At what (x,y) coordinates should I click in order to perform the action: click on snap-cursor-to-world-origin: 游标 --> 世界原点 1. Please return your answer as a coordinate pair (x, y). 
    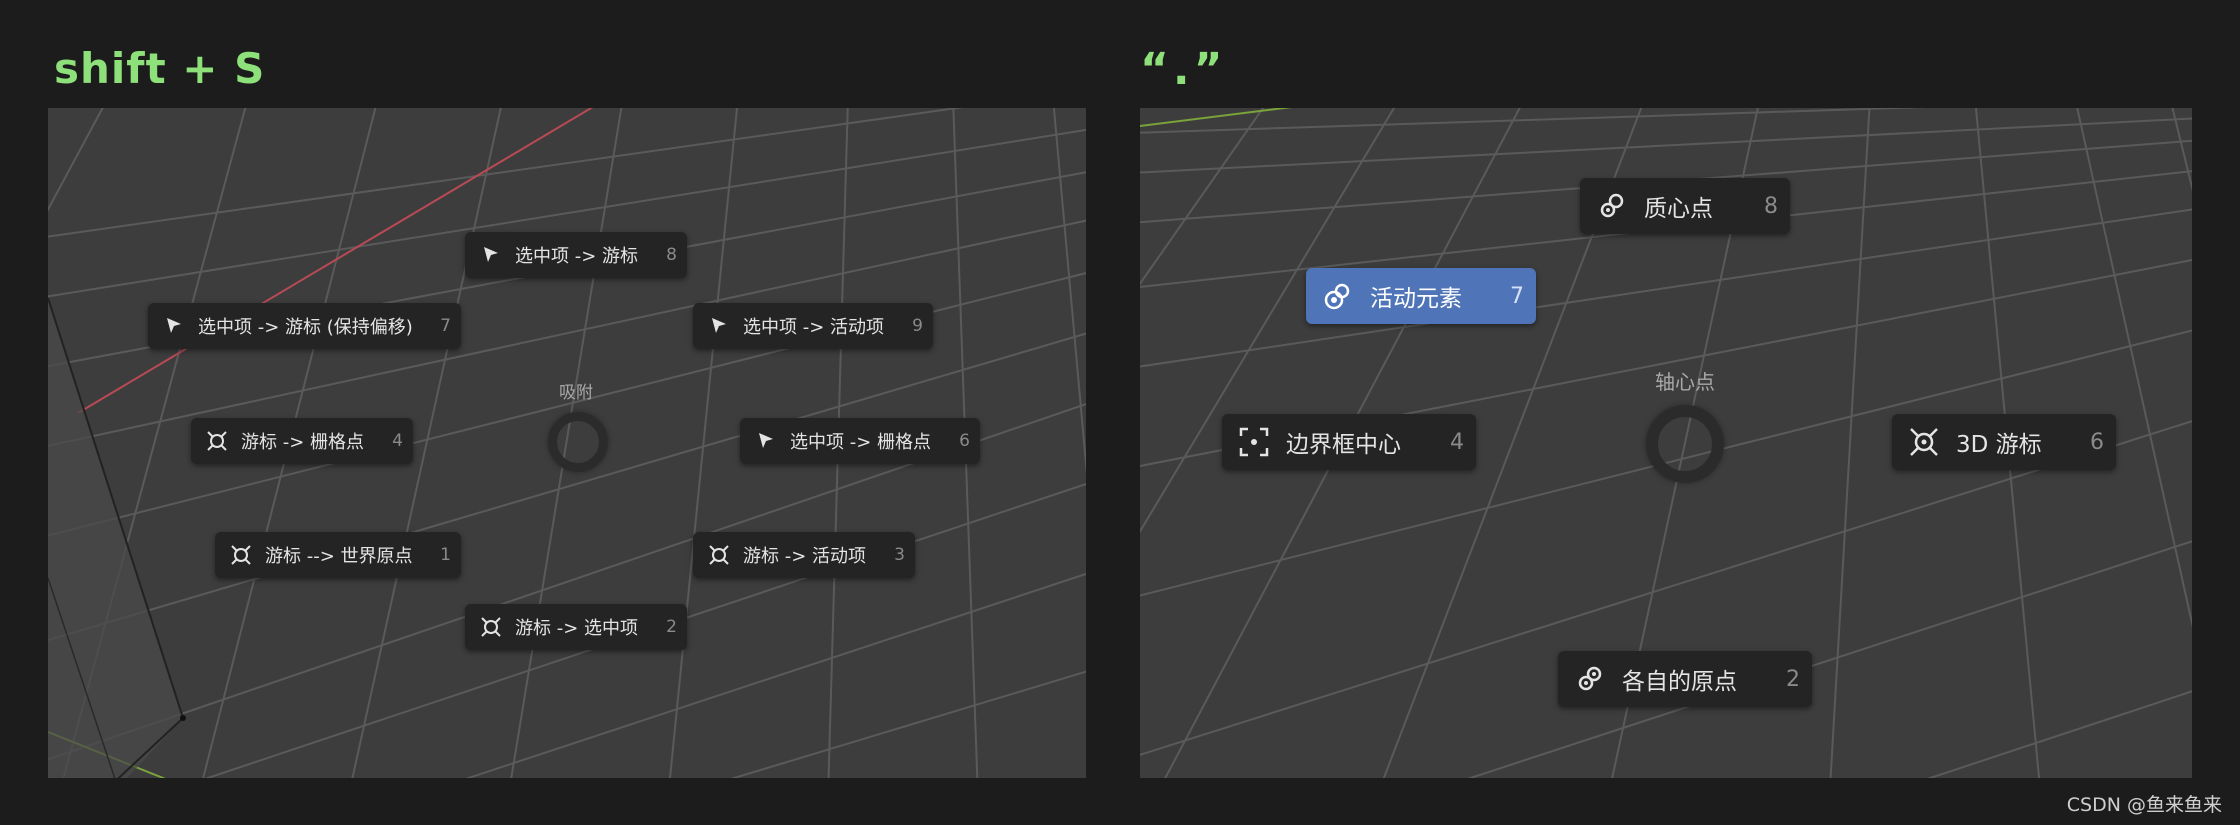
    Looking at the image, I should click on (338, 555).